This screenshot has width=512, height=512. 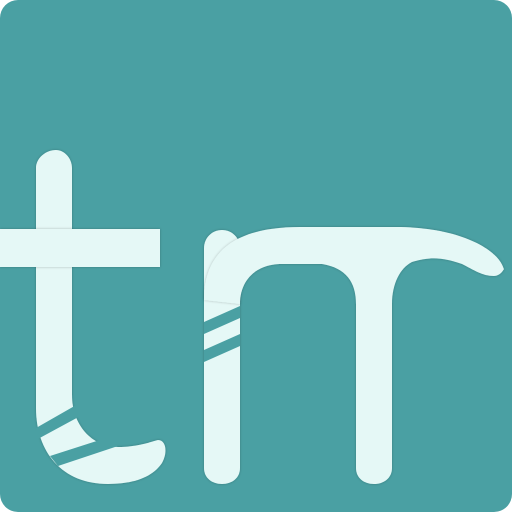 What do you see at coordinates (80, 248) in the screenshot?
I see `letter-t-crossbar` at bounding box center [80, 248].